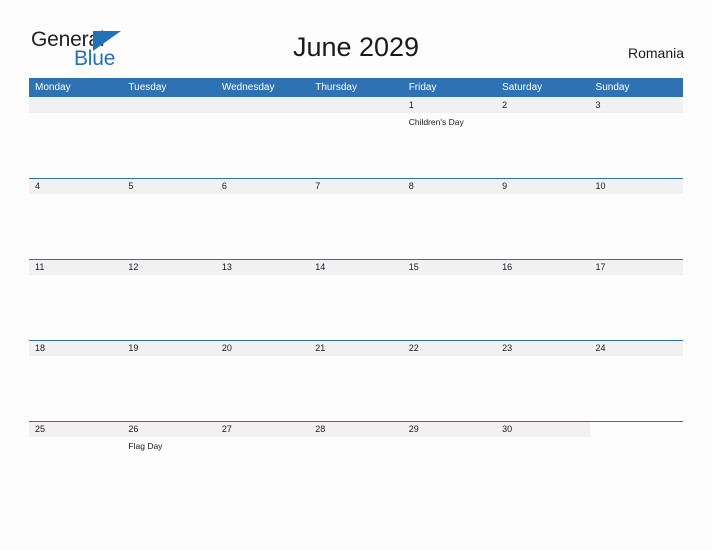 The height and width of the screenshot is (550, 712). Describe the element at coordinates (336, 87) in the screenshot. I see `weekday-header-thursday: Thursday` at that location.